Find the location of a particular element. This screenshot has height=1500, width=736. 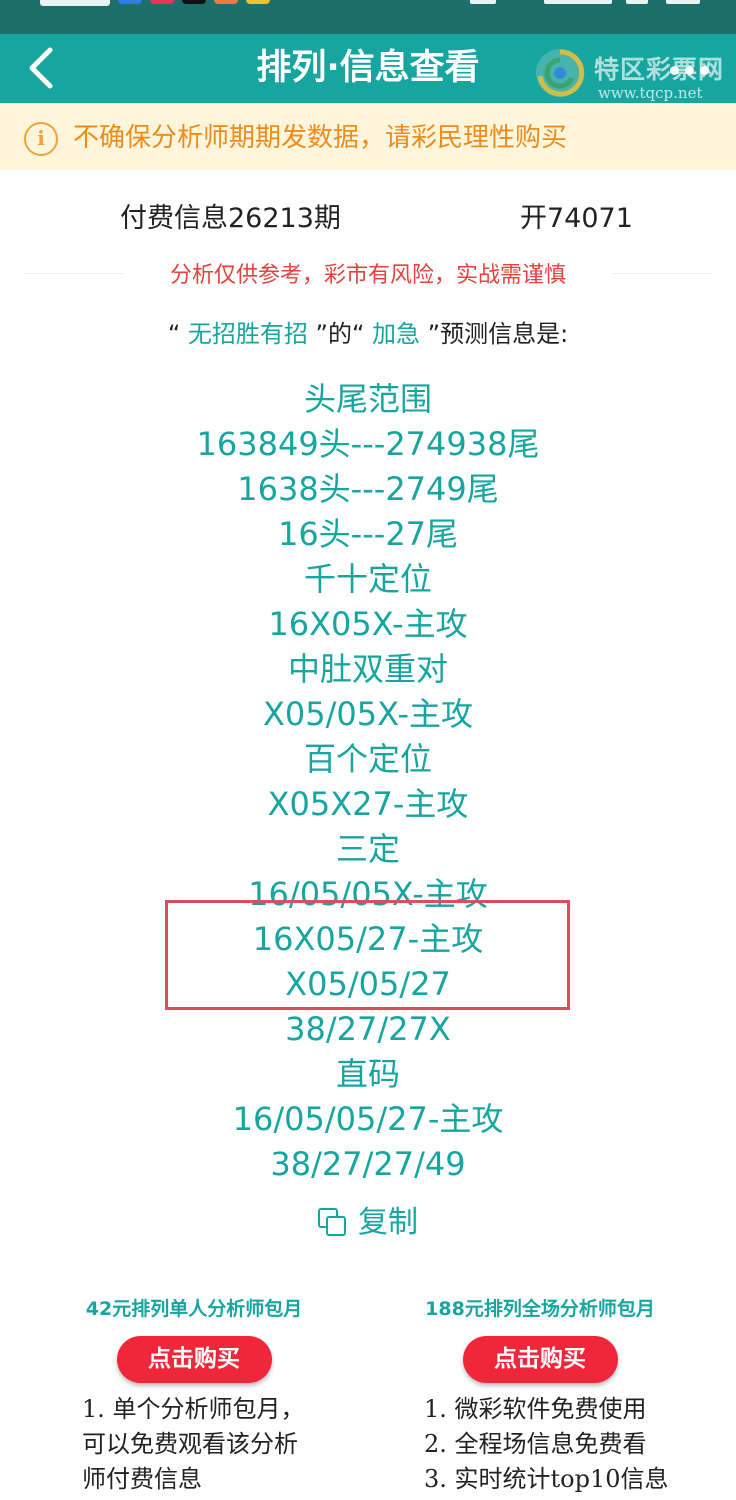

risk-notice: 分析仅供参考，彩市有风险，实战需谨慎 is located at coordinates (367, 275).